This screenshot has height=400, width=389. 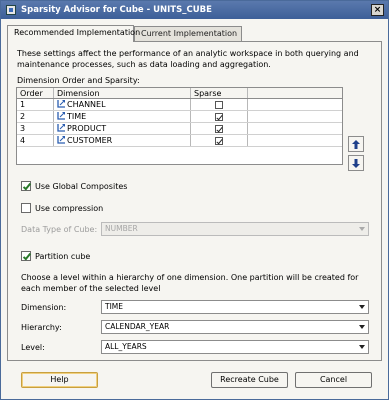 I want to click on table-row: 3 PRODUCT, so click(x=179, y=129).